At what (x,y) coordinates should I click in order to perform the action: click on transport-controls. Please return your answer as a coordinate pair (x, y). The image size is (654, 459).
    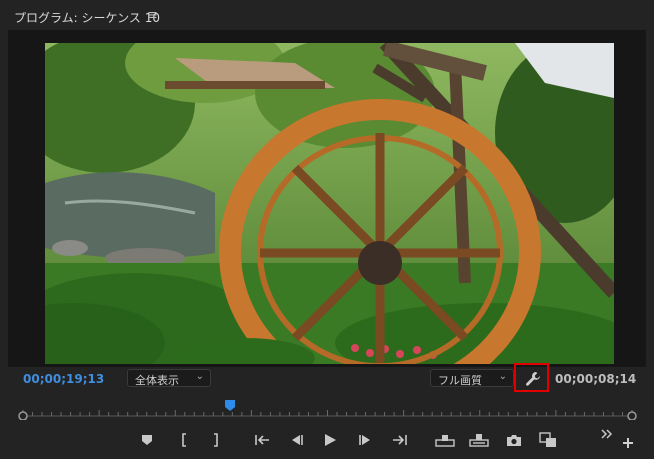
    Looking at the image, I should click on (327, 440).